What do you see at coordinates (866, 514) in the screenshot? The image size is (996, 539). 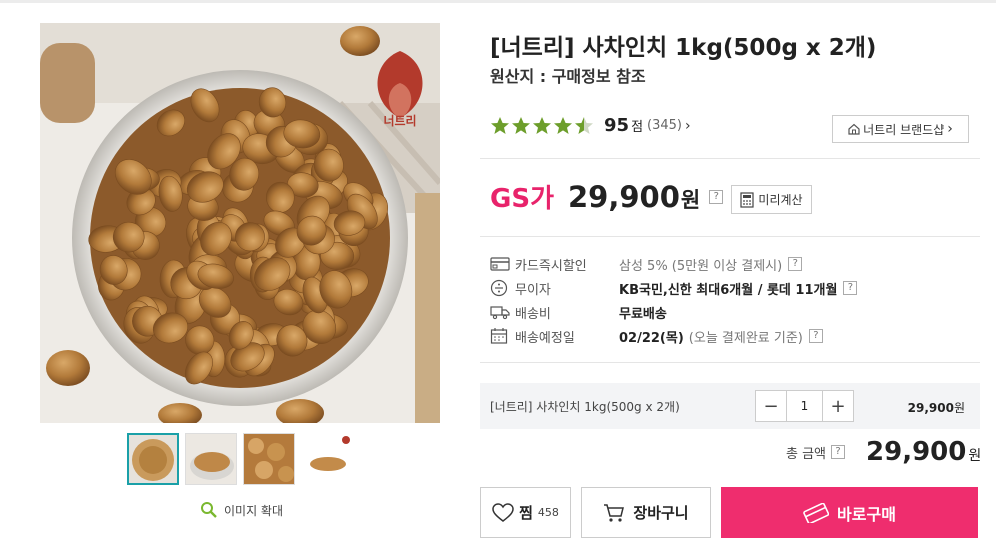 I see `buy-now-label: 바로구매` at bounding box center [866, 514].